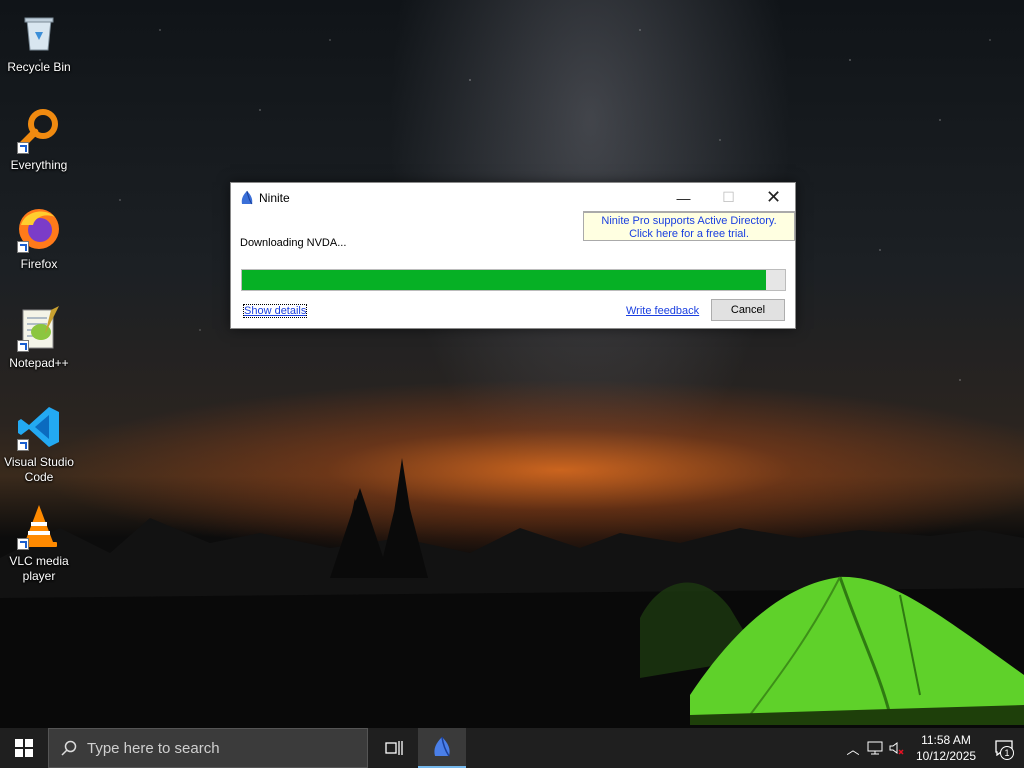 The height and width of the screenshot is (768, 1024). I want to click on desktop-icon-vlc: VLC media player, so click(39, 543).